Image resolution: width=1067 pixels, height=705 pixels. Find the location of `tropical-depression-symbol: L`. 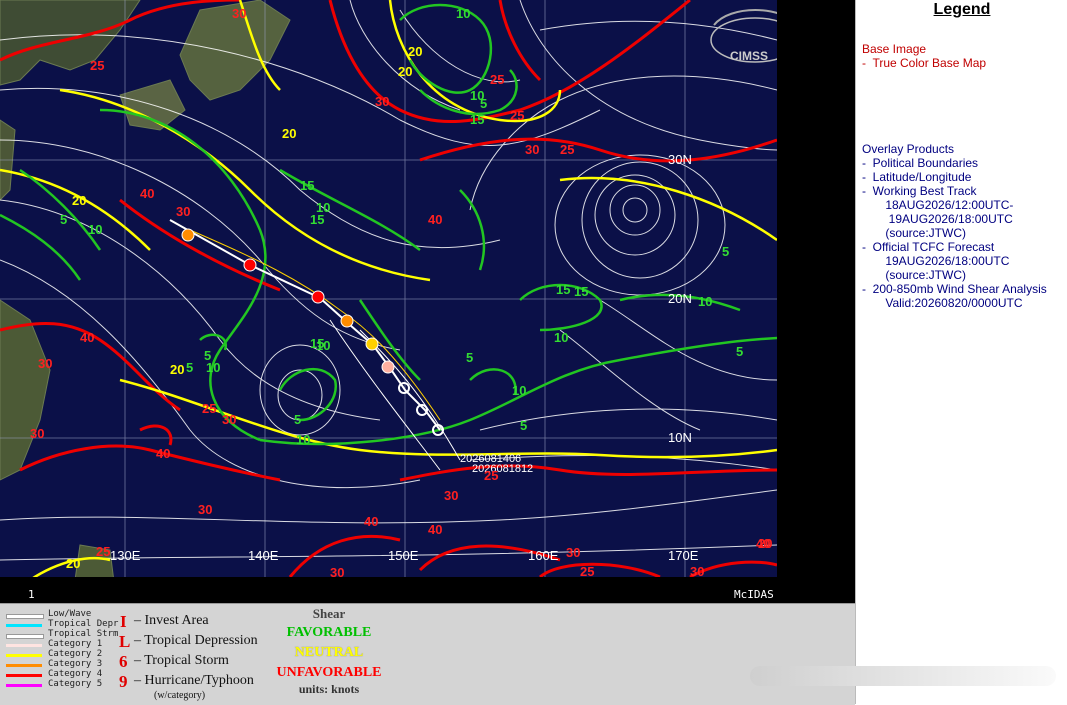

tropical-depression-symbol: L is located at coordinates (125, 641).